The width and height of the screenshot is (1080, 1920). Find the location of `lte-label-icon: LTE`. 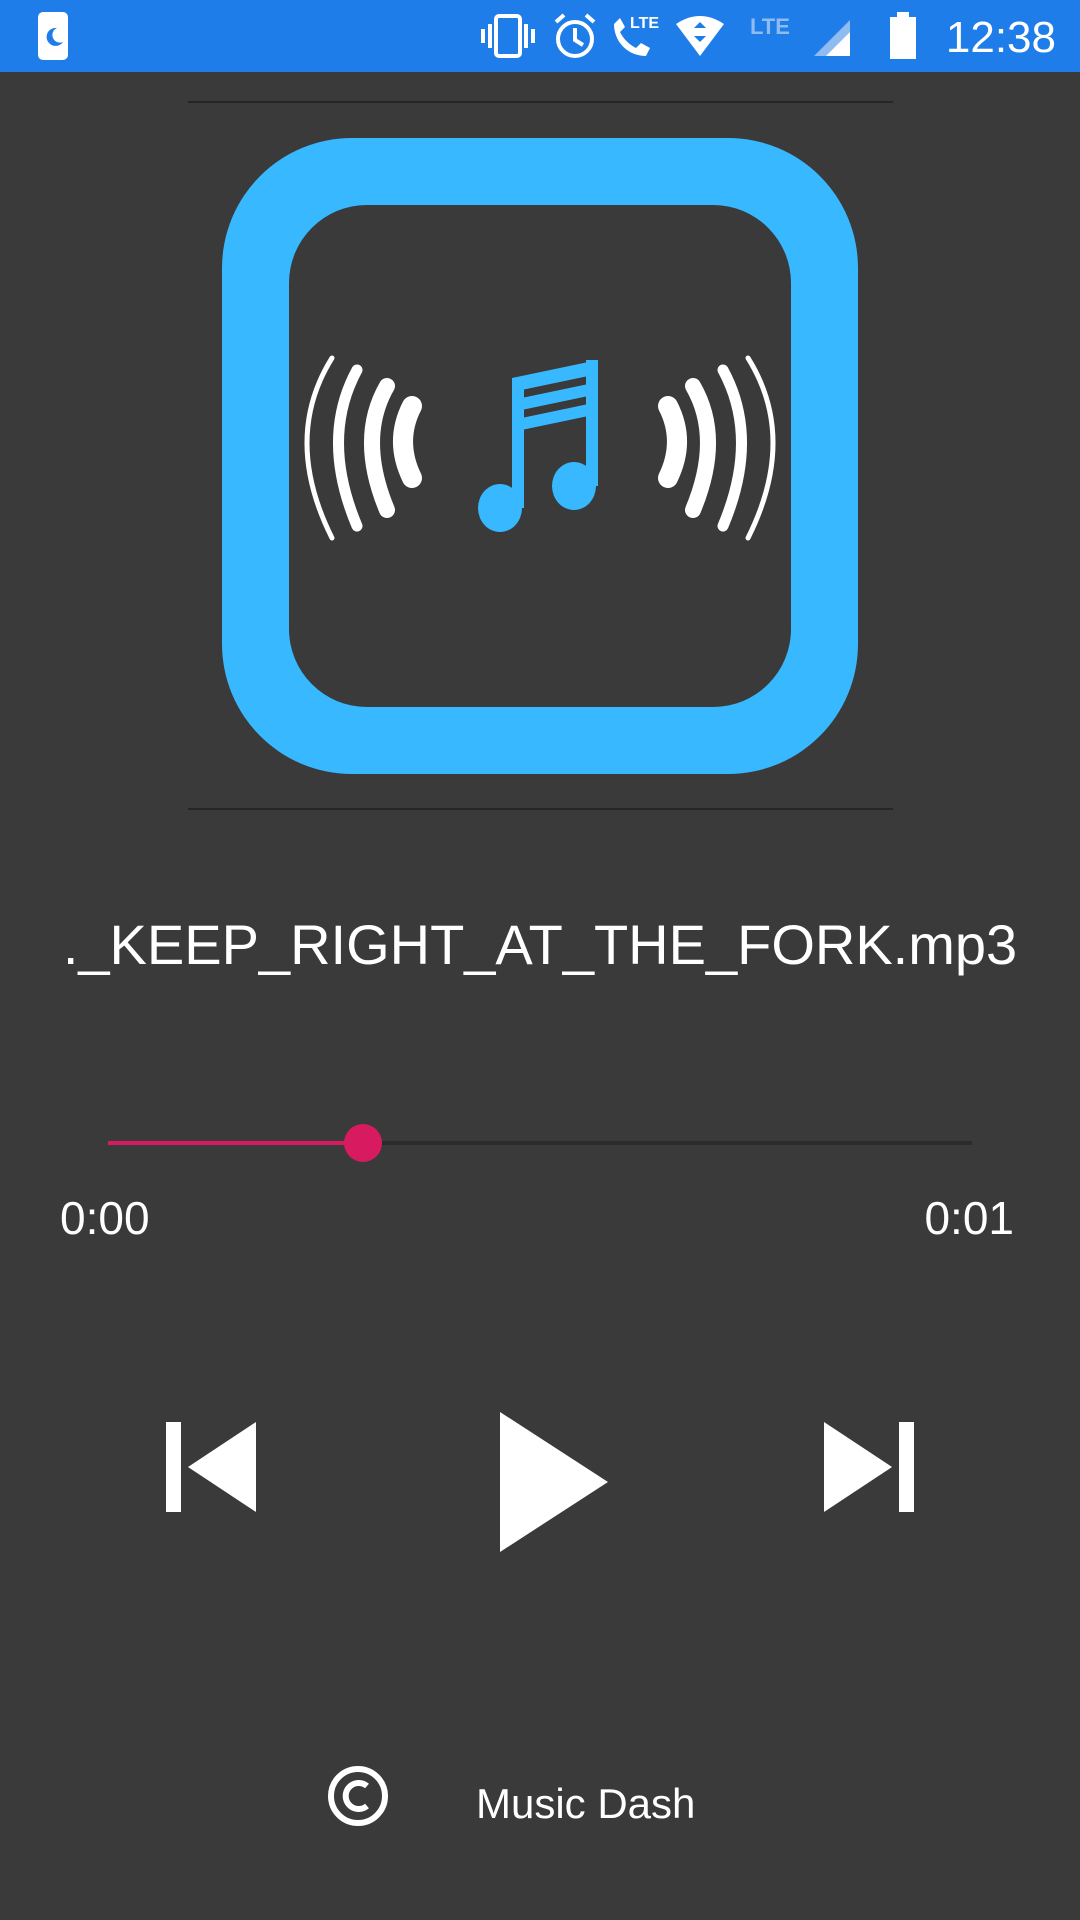

lte-label-icon: LTE is located at coordinates (770, 26).